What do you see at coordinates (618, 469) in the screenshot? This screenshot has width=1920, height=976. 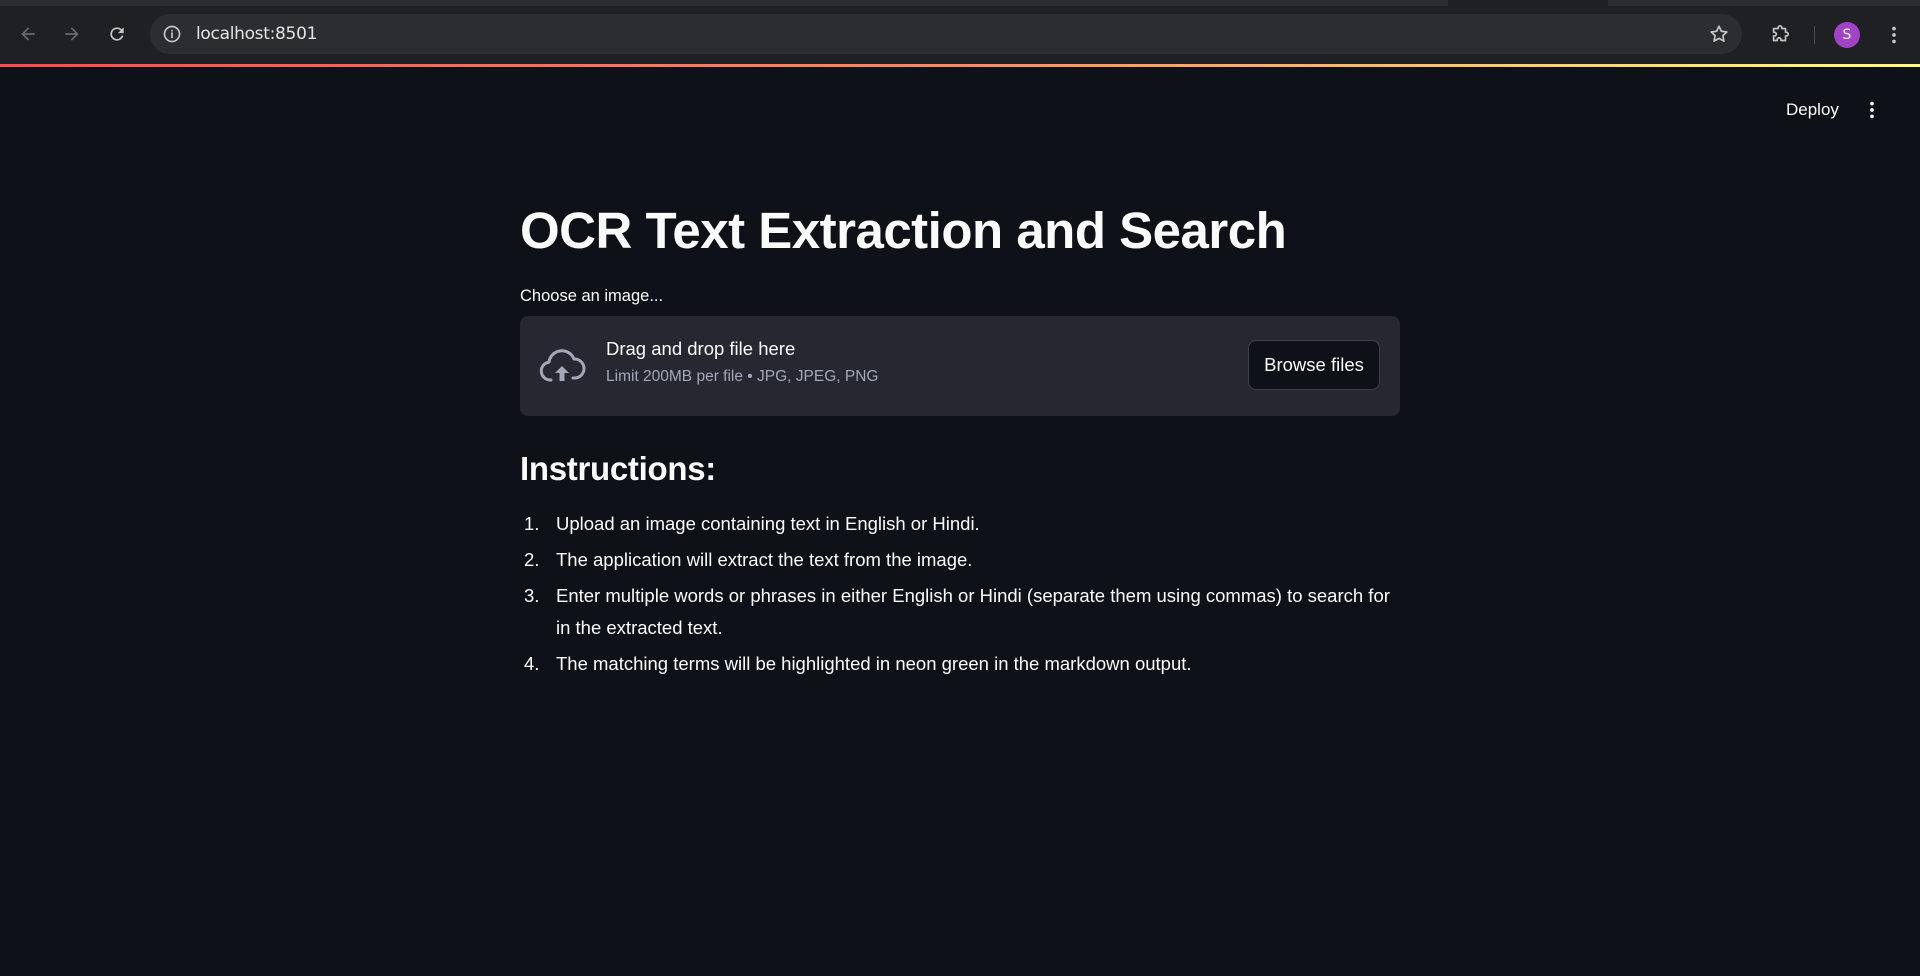 I see `instructions-heading: Instructions:` at bounding box center [618, 469].